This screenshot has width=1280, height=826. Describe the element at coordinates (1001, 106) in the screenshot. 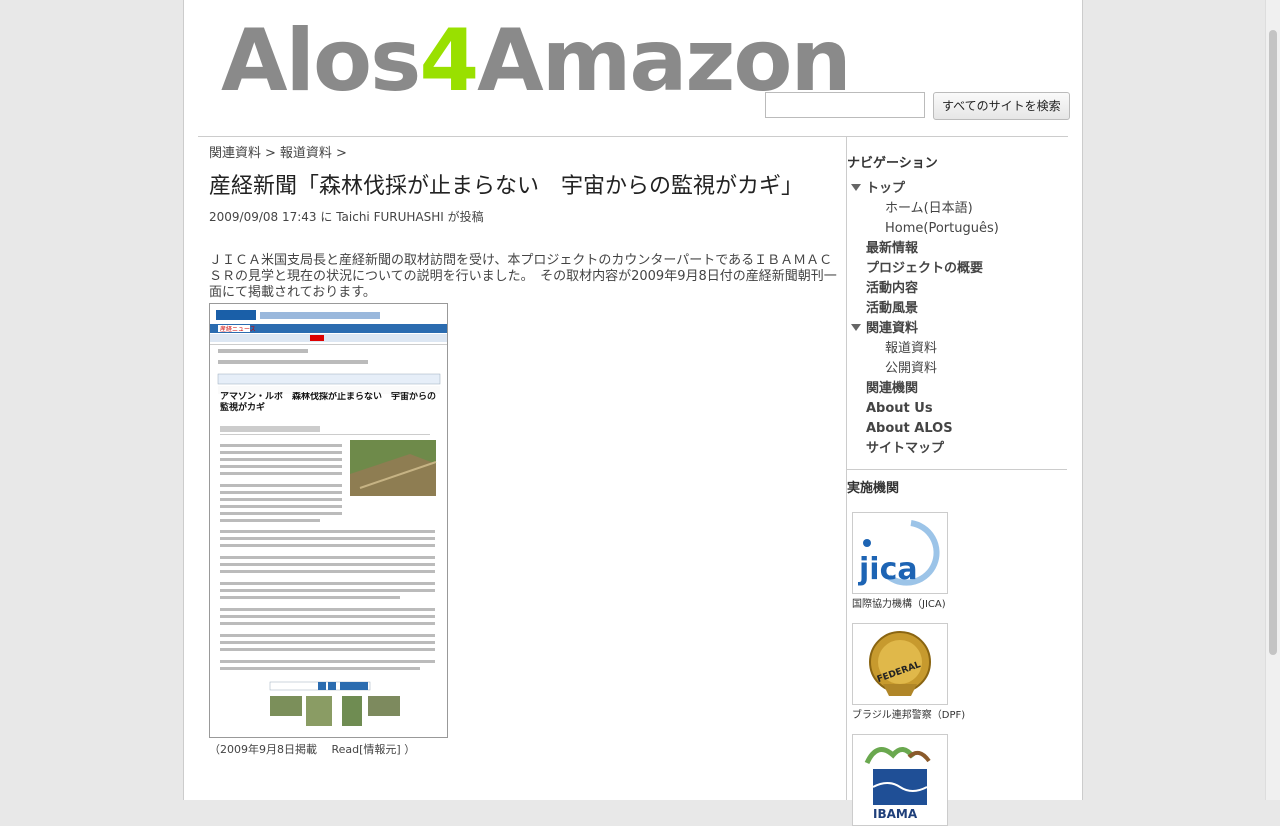

I see `search-button: すべてのサイトを検索` at that location.